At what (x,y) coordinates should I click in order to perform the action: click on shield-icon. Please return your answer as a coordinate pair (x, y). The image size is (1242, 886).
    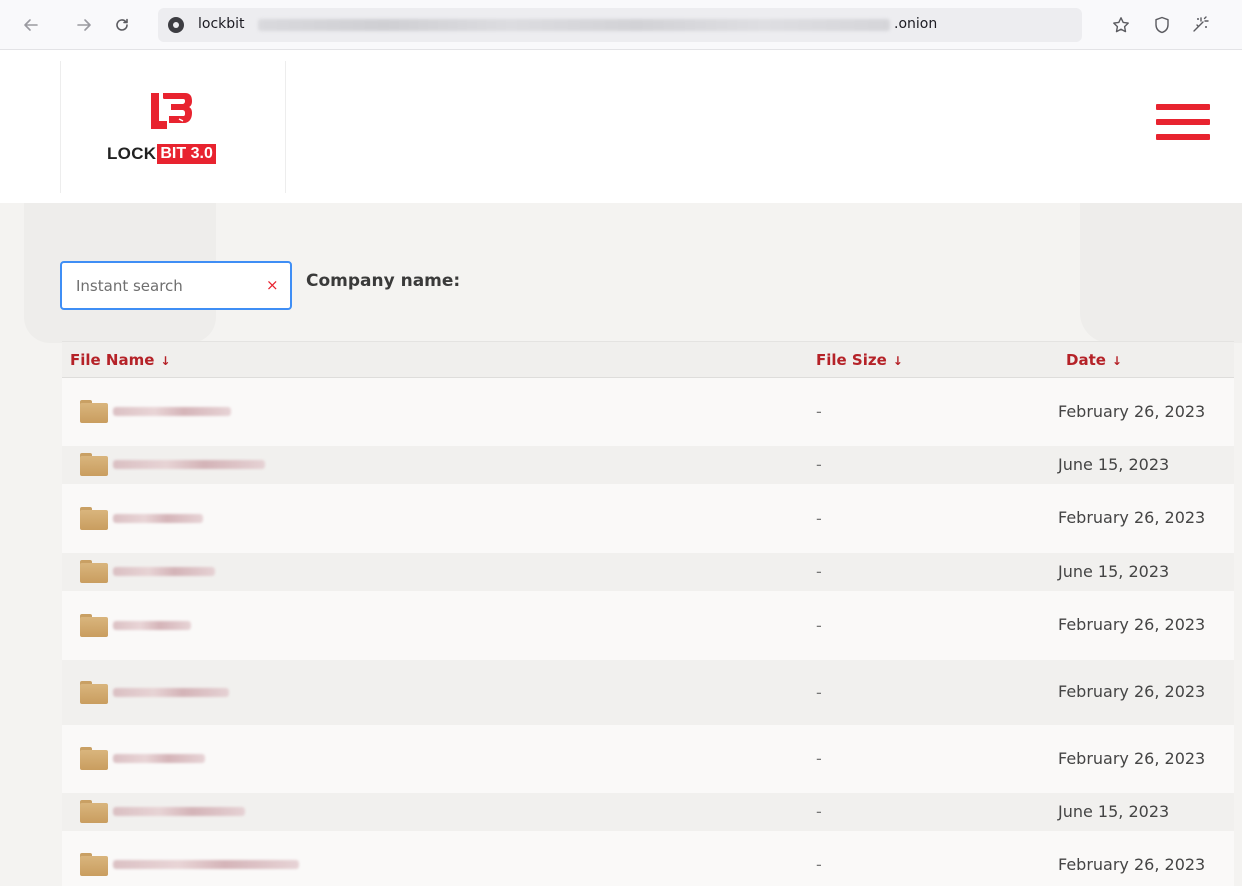
    Looking at the image, I should click on (1162, 25).